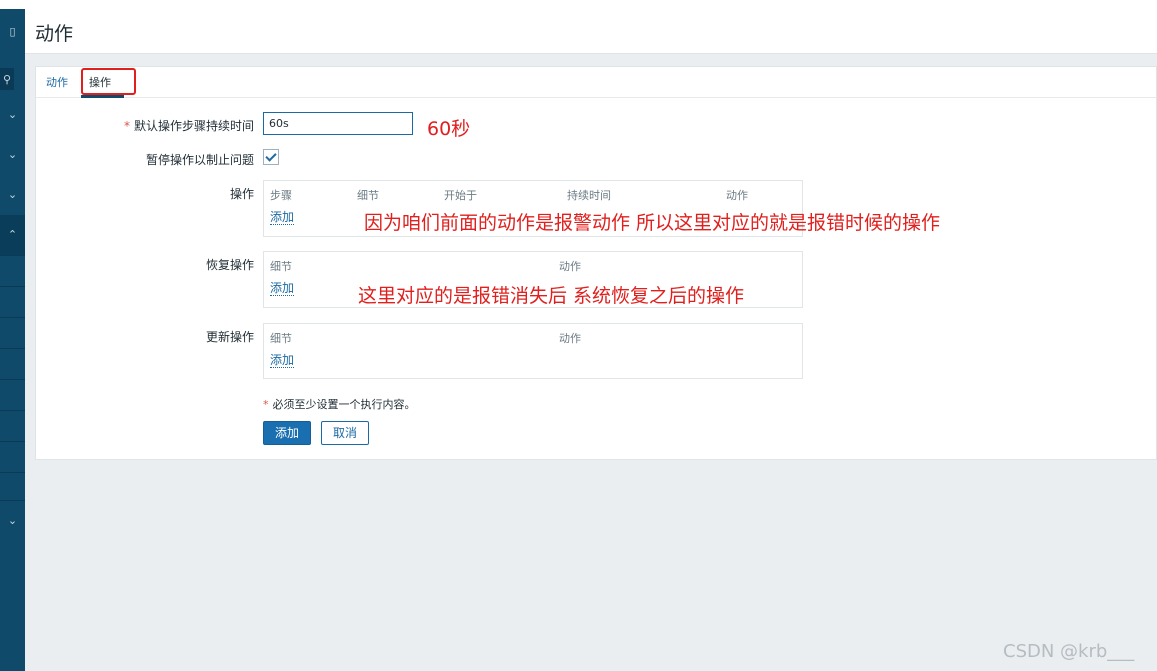 The image size is (1157, 671). I want to click on annotation-duration: 60秒, so click(449, 129).